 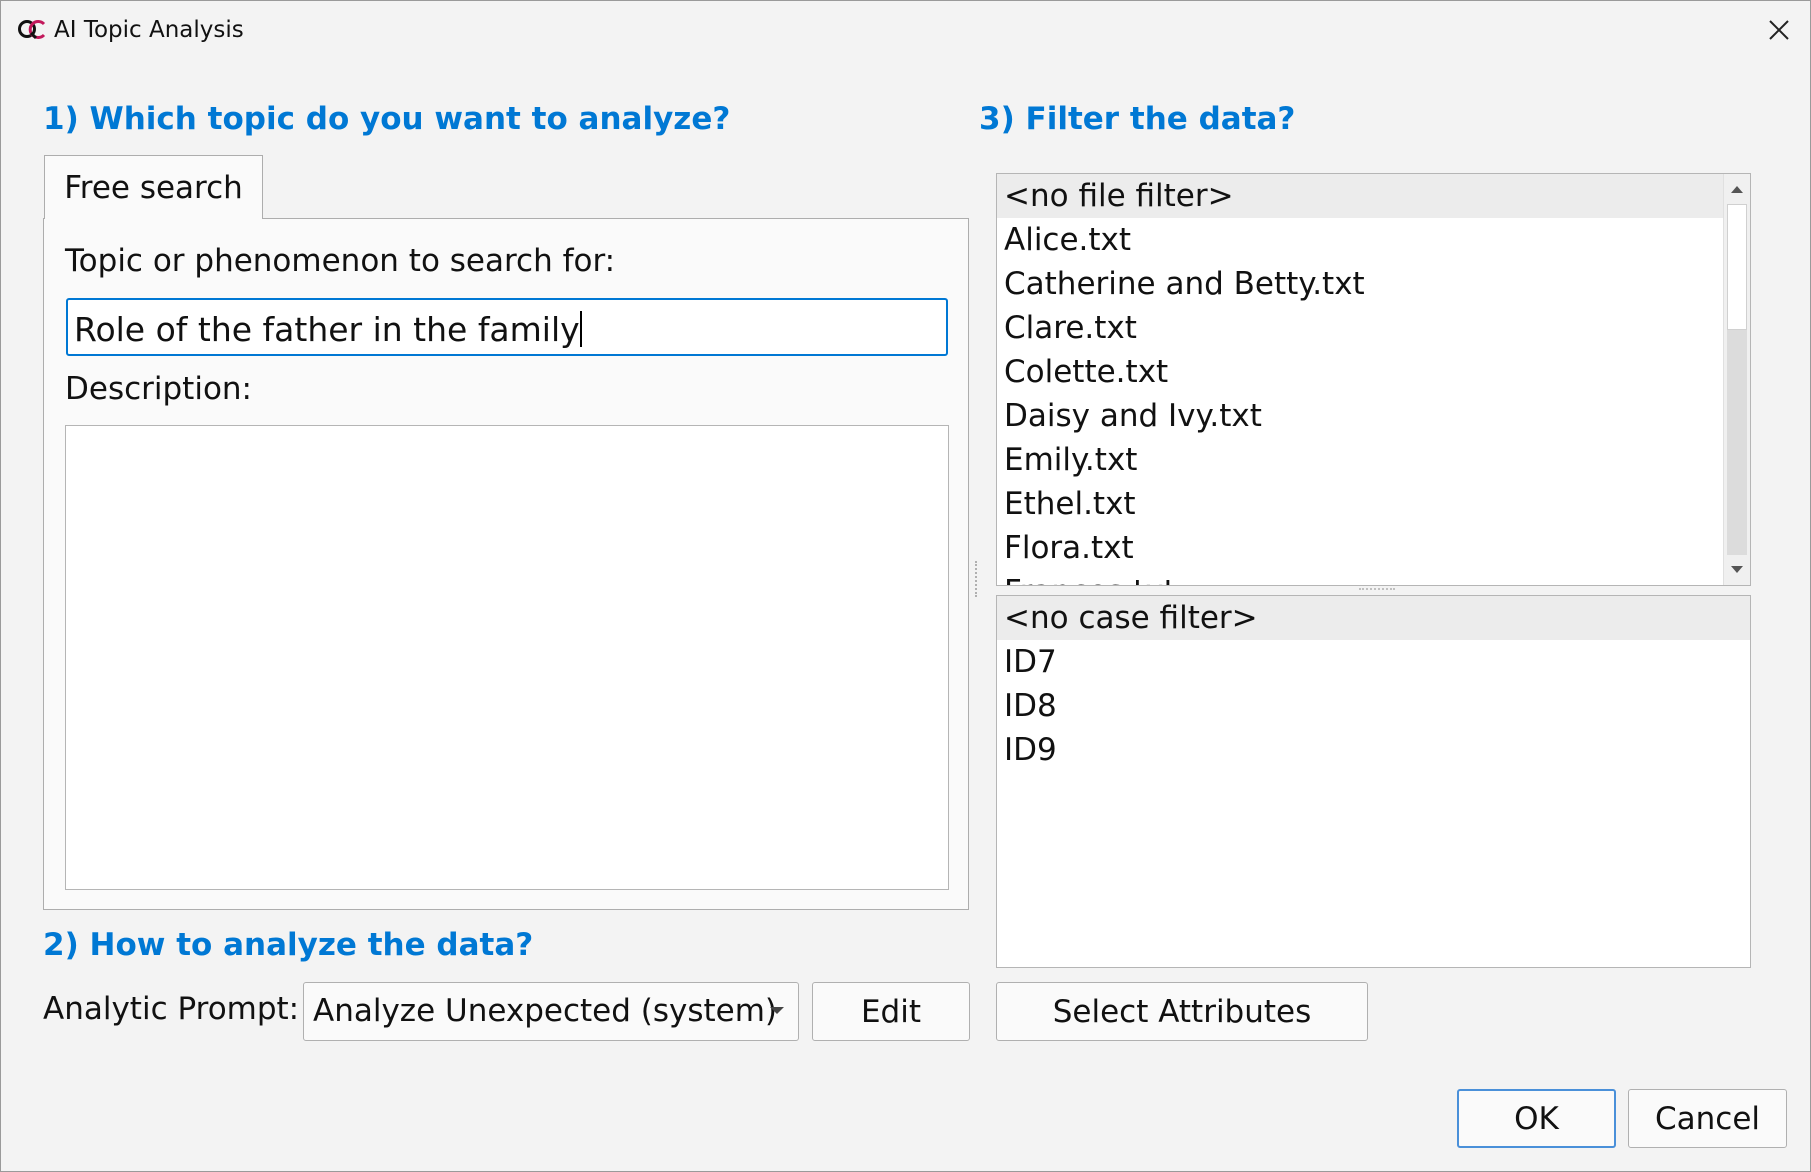 I want to click on case-filter-list: <no case filter> ID7 ID8 ID9, so click(x=1373, y=781).